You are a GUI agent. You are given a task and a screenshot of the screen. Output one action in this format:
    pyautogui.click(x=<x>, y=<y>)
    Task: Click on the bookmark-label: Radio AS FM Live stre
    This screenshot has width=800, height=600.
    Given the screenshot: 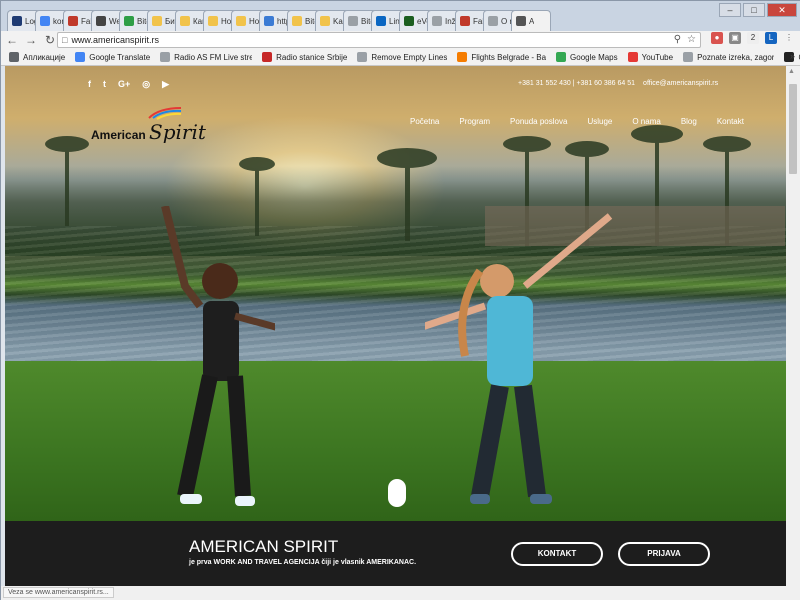 What is the action you would take?
    pyautogui.click(x=213, y=57)
    